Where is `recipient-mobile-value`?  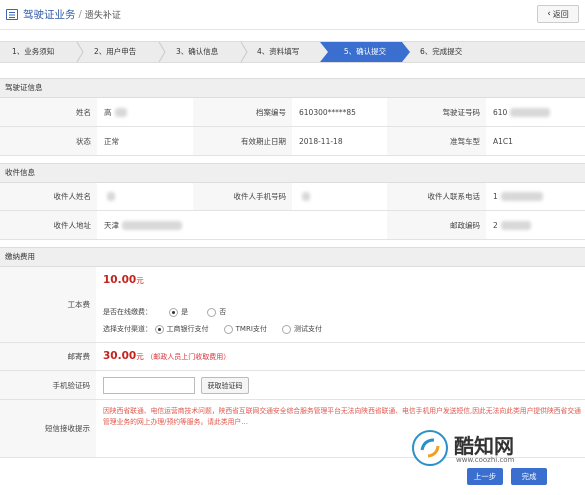
recipient-mobile-value is located at coordinates (339, 196).